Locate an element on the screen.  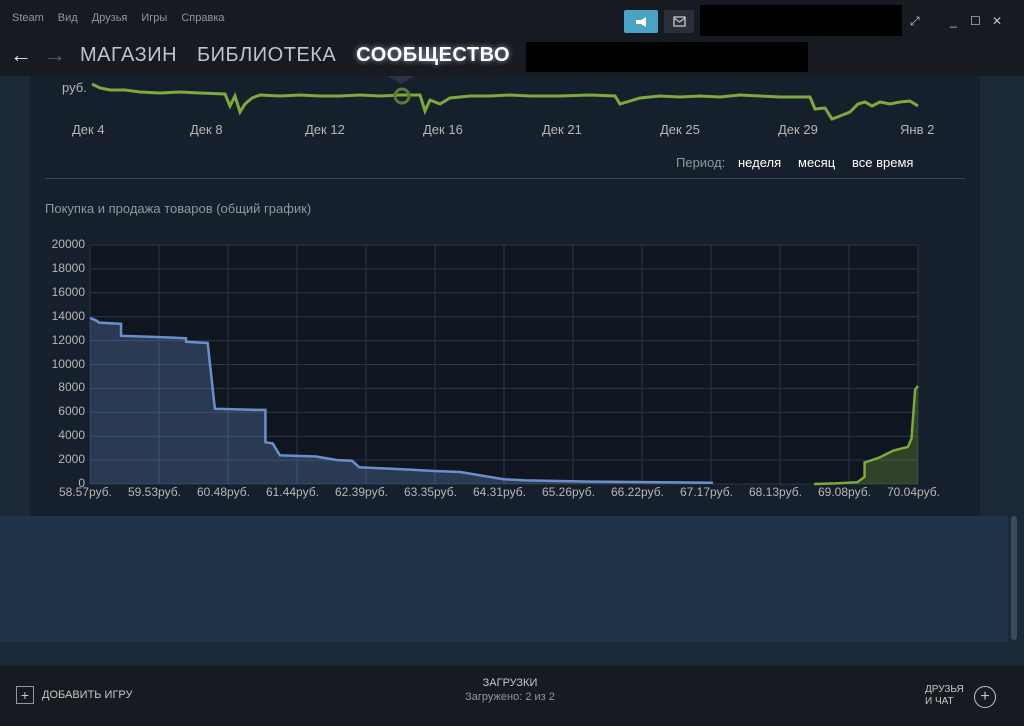
friends-chat-button: ДРУЗЬЯ И ЧАТ is located at coordinates (944, 696).